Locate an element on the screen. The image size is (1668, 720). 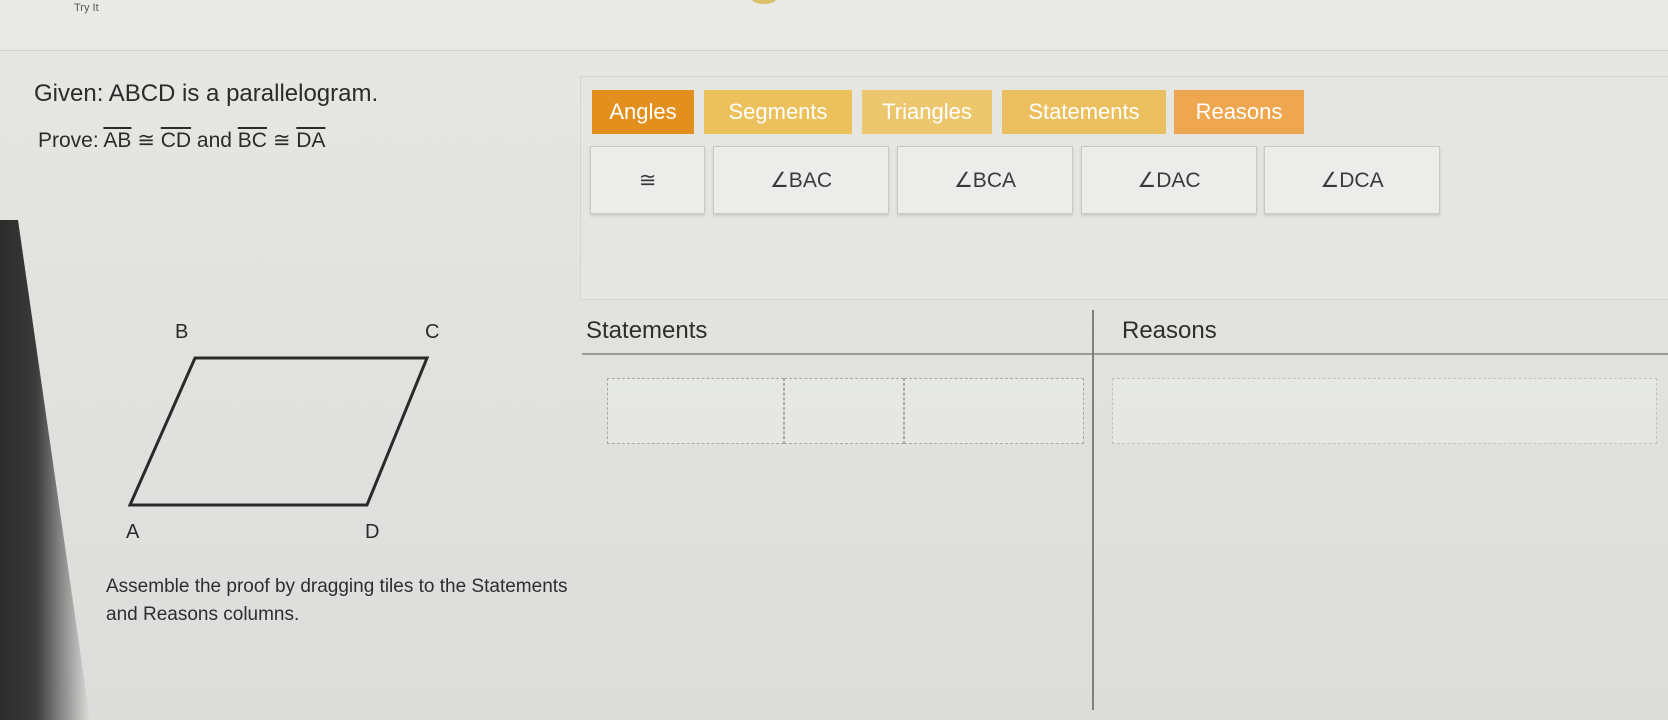
parallelogram-figure: B C A D is located at coordinates (282, 432).